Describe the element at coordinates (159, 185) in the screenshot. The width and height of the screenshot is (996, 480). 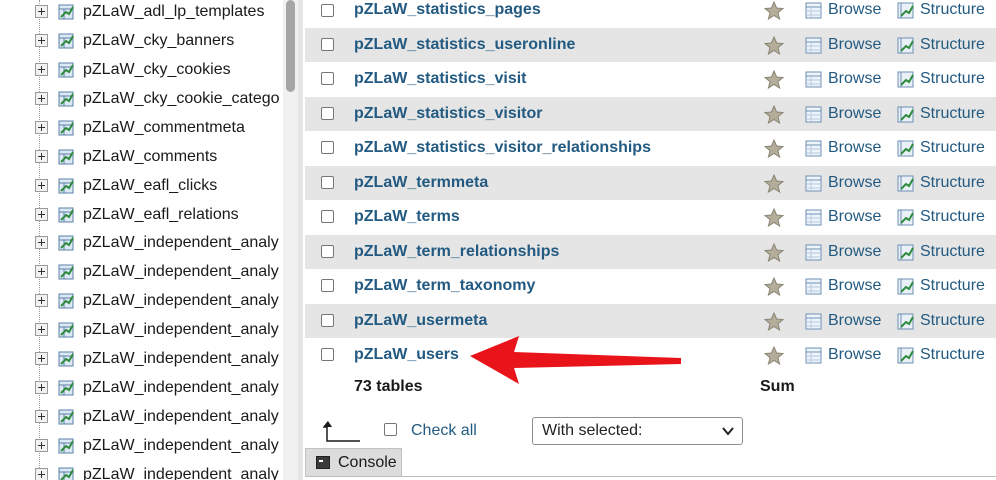
I see `sidebar-table-item: pZLaW_eafl_clicks` at that location.